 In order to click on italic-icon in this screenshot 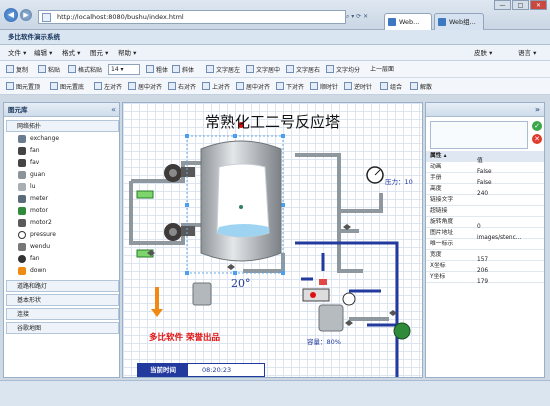, I will do `click(176, 69)`.